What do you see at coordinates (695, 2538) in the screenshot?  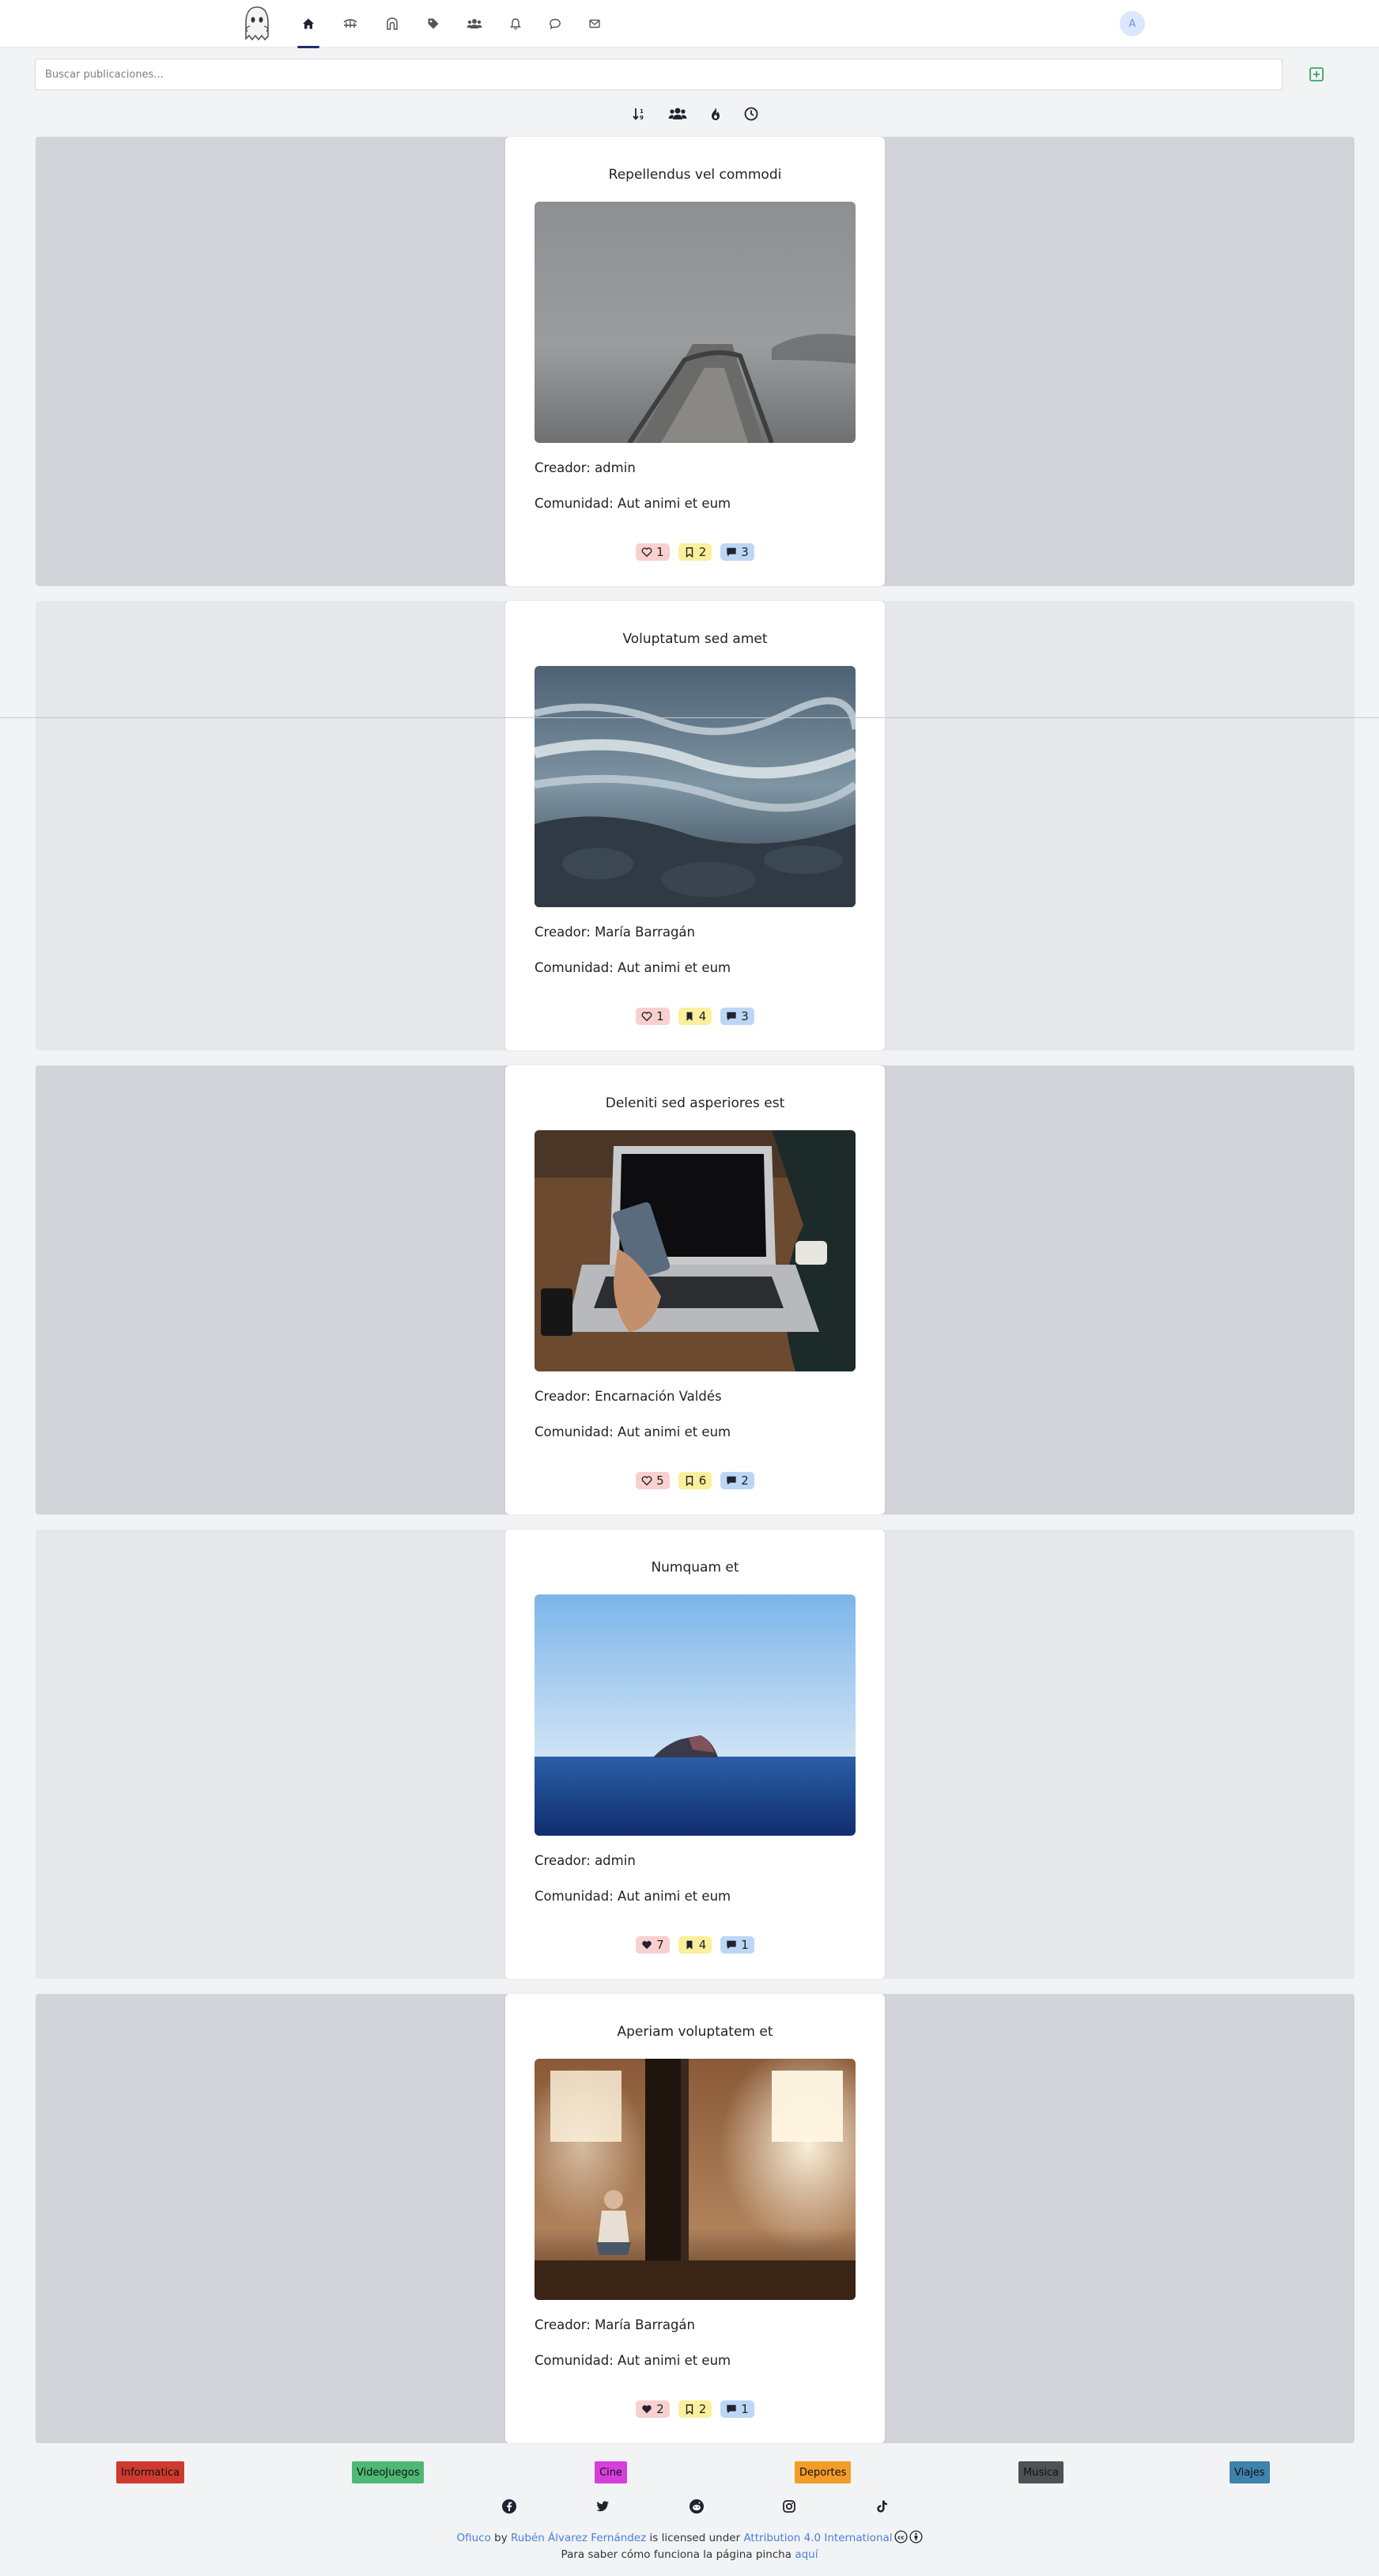 I see `licensed-text: is licensed under` at bounding box center [695, 2538].